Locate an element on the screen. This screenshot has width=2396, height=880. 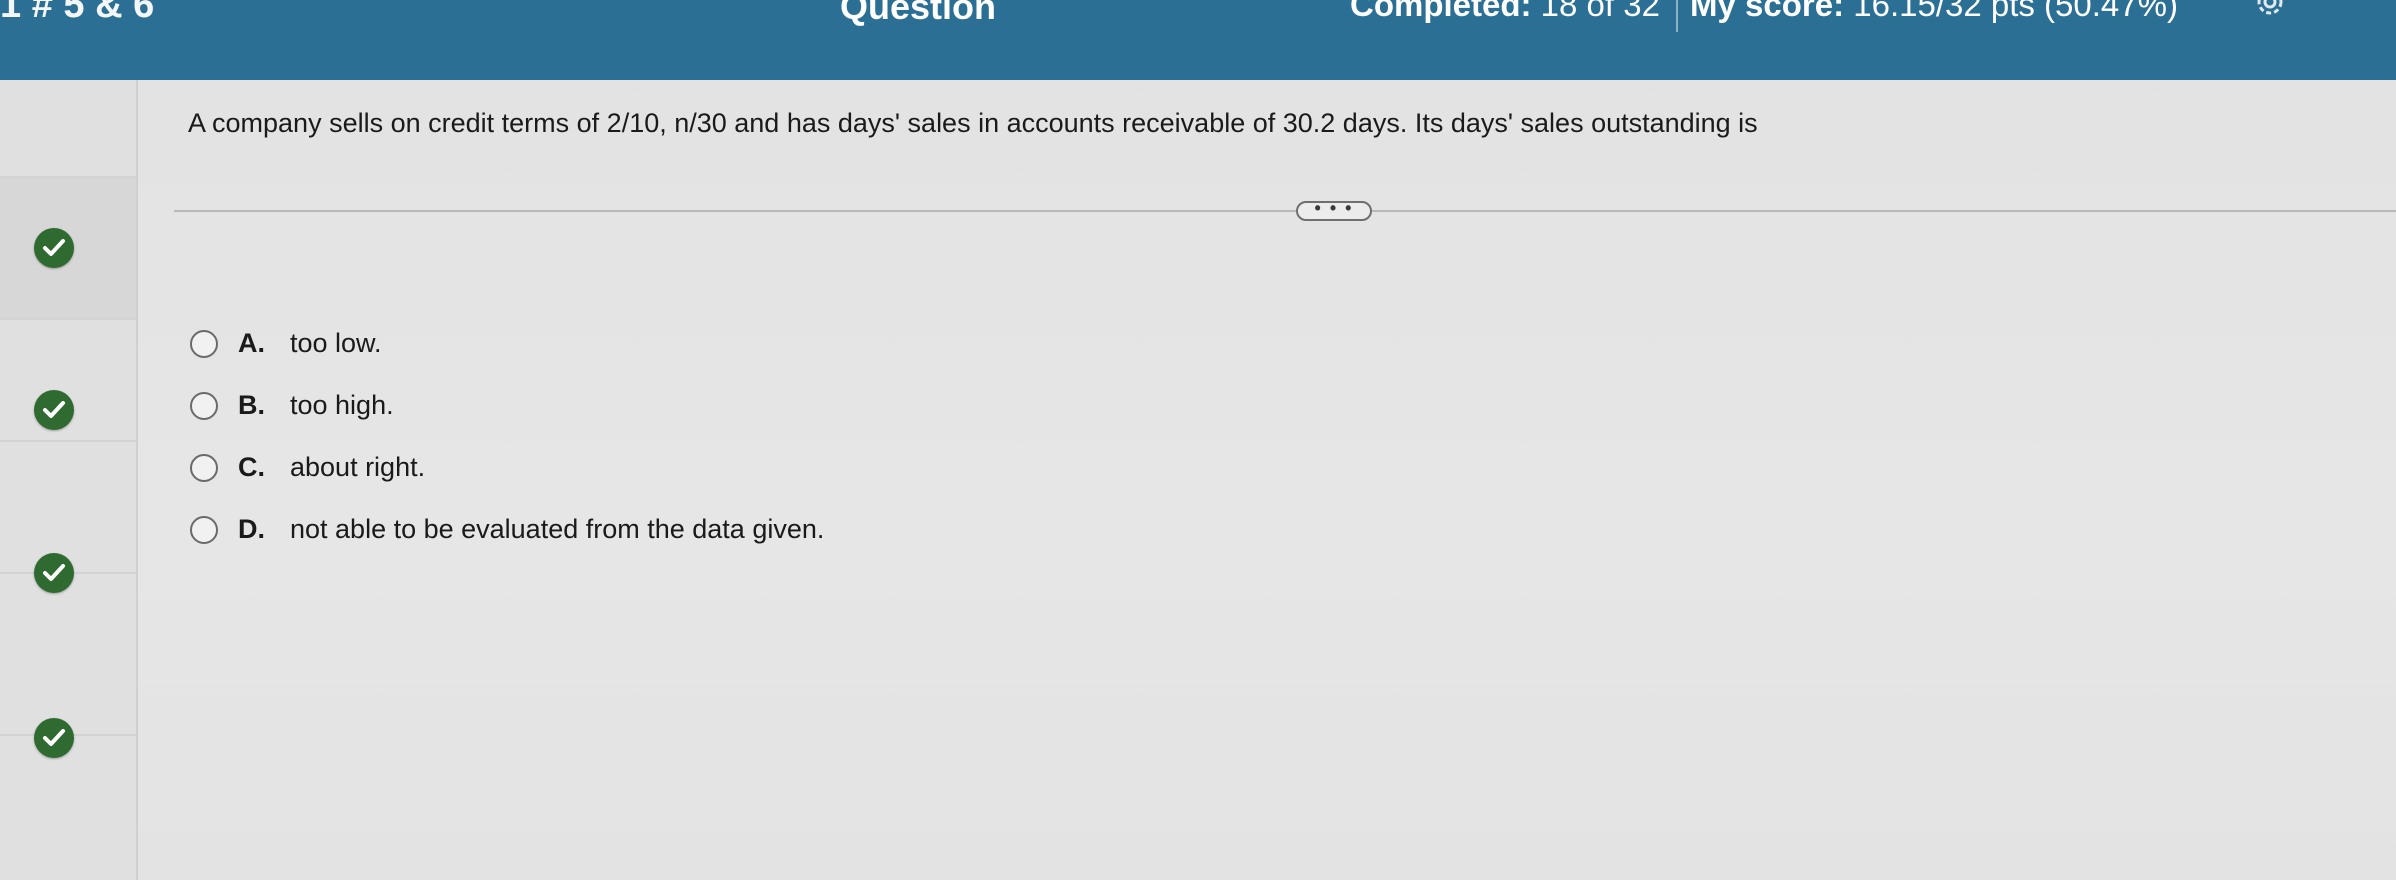
question-separator is located at coordinates (1285, 211).